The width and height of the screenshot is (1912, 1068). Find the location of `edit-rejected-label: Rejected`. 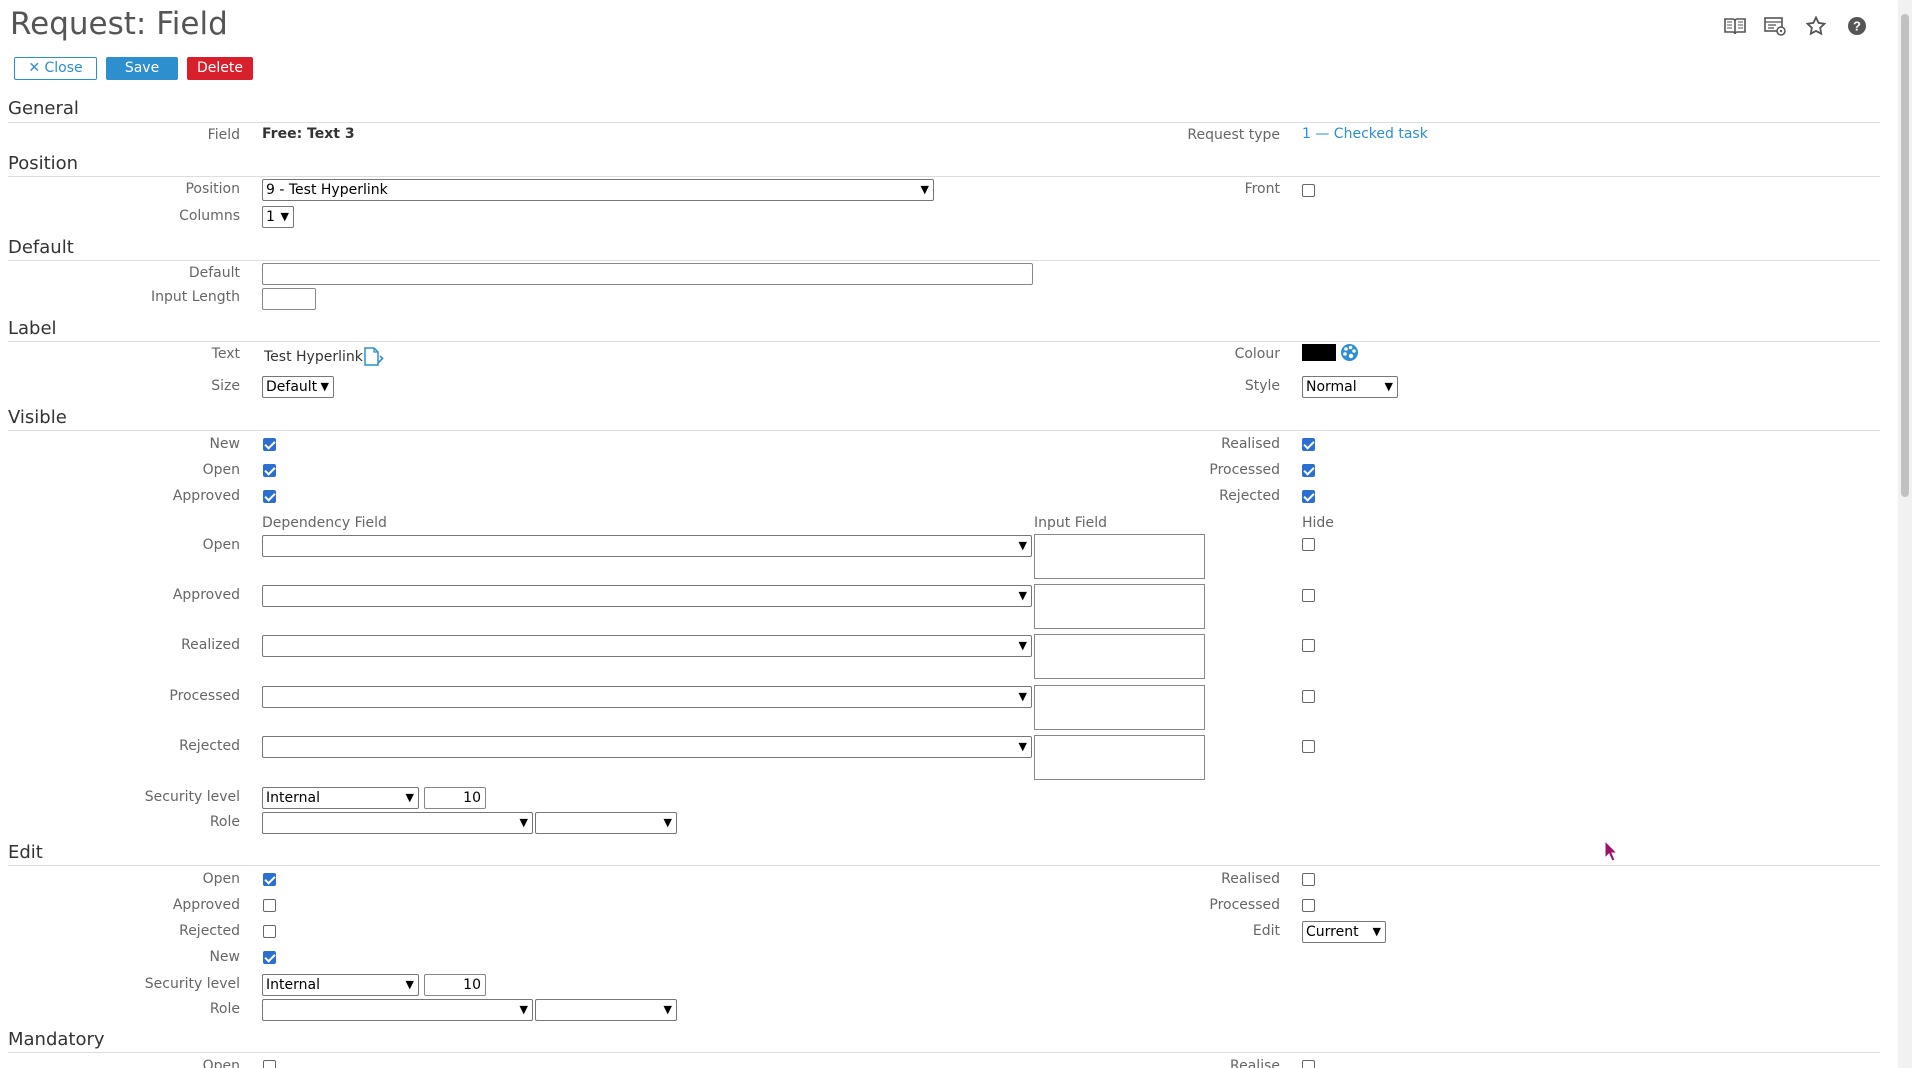

edit-rejected-label: Rejected is located at coordinates (209, 931).